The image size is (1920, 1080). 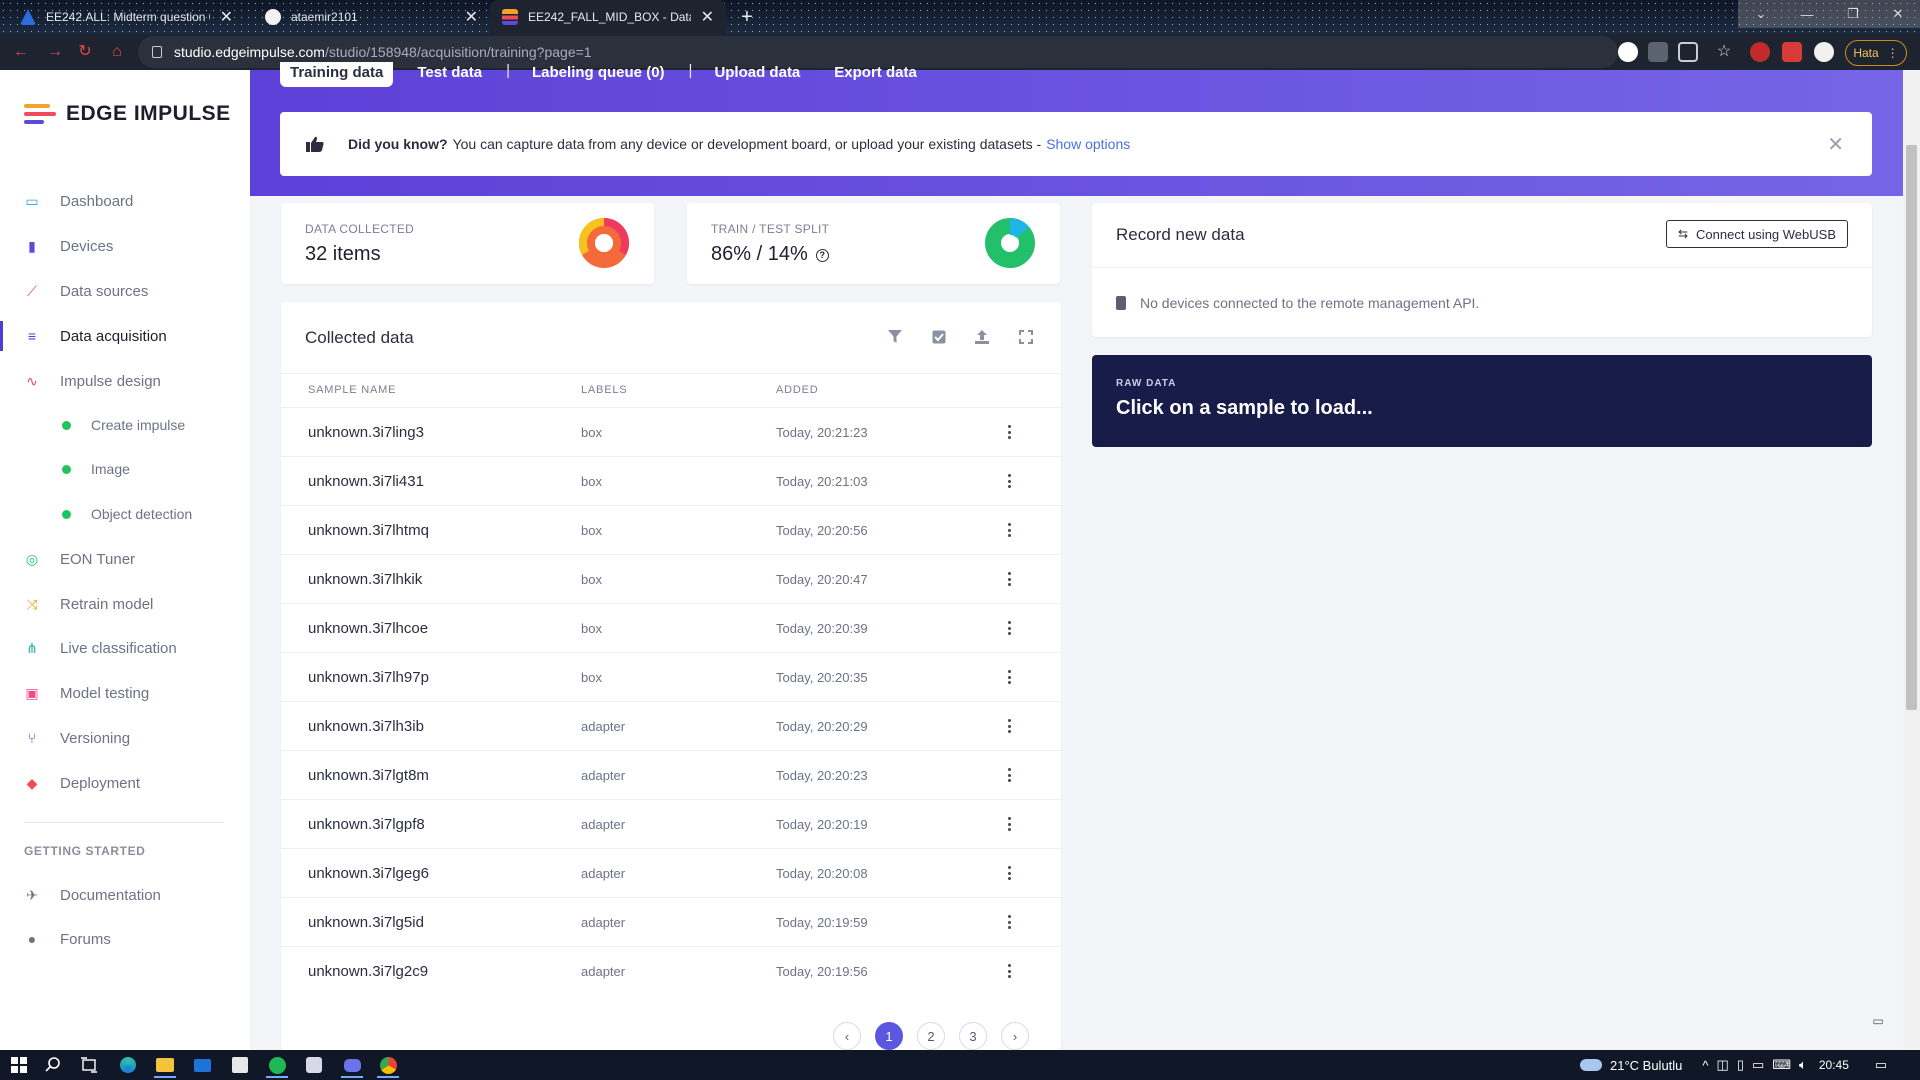 What do you see at coordinates (371, 17) in the screenshot?
I see `browser-tab-github: ataemir2101 ✕` at bounding box center [371, 17].